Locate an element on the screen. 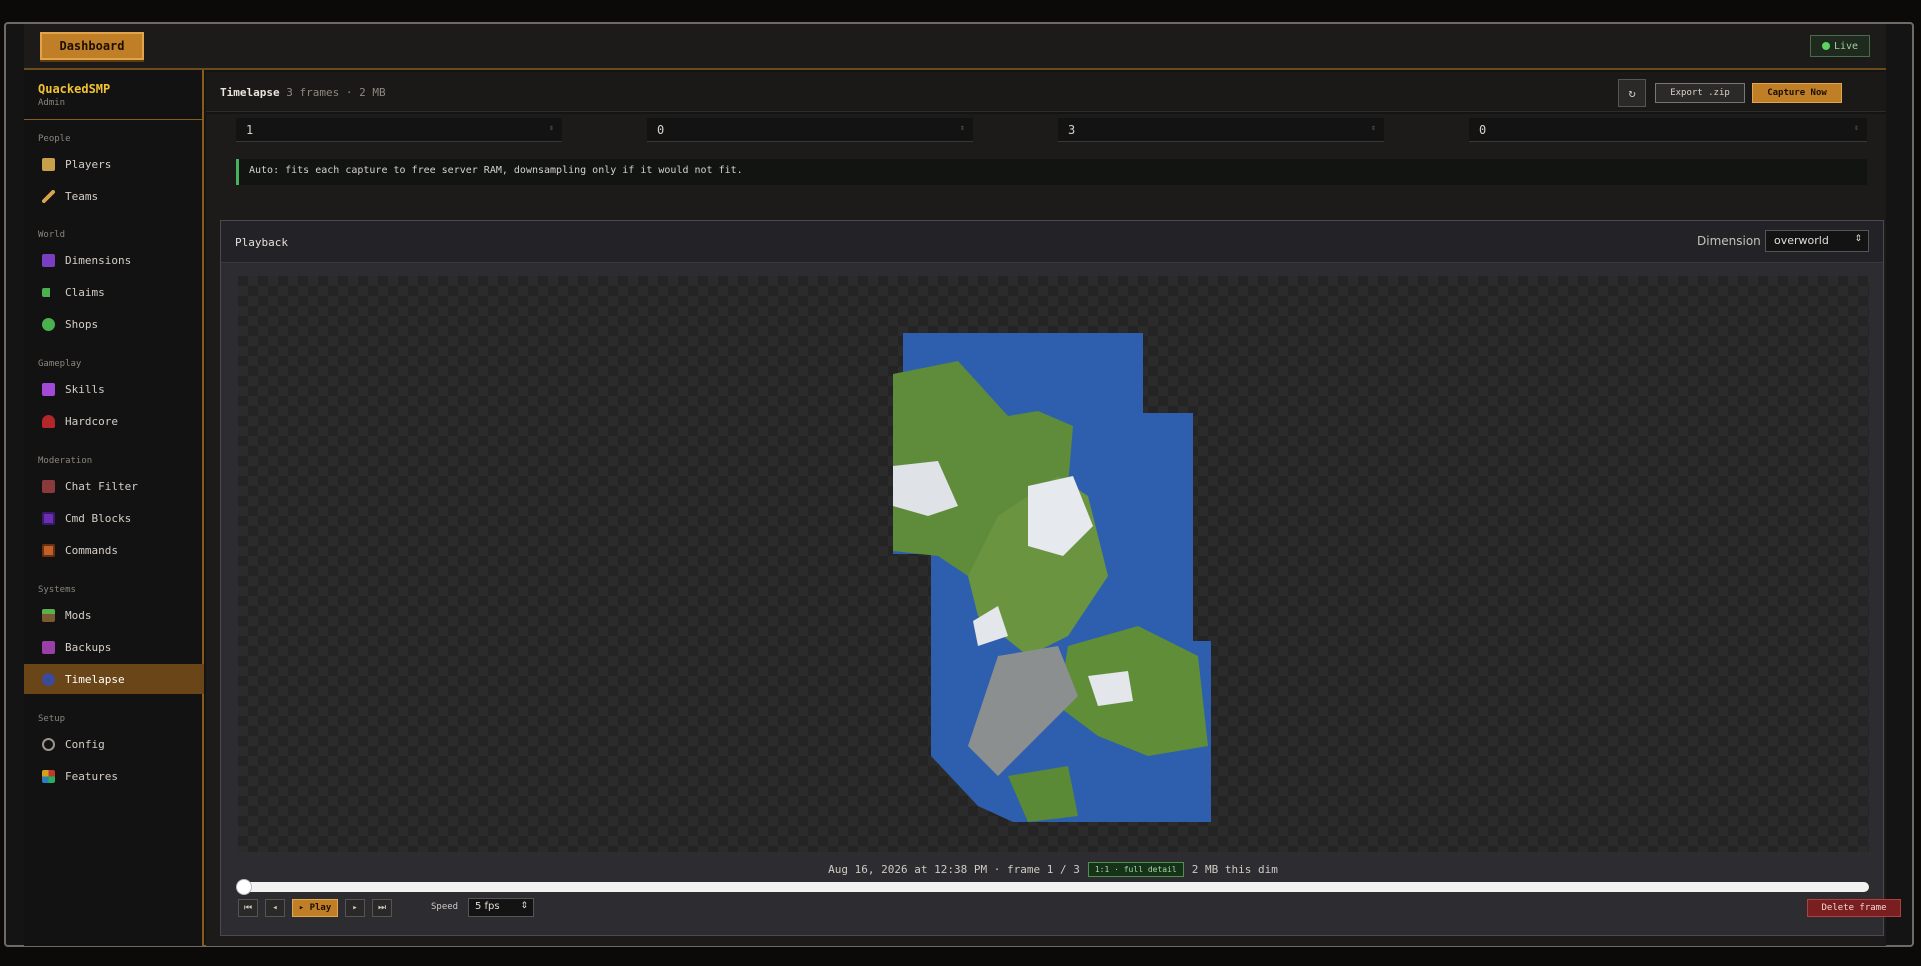 The height and width of the screenshot is (966, 1921). next-frame-button: ▸ is located at coordinates (355, 908).